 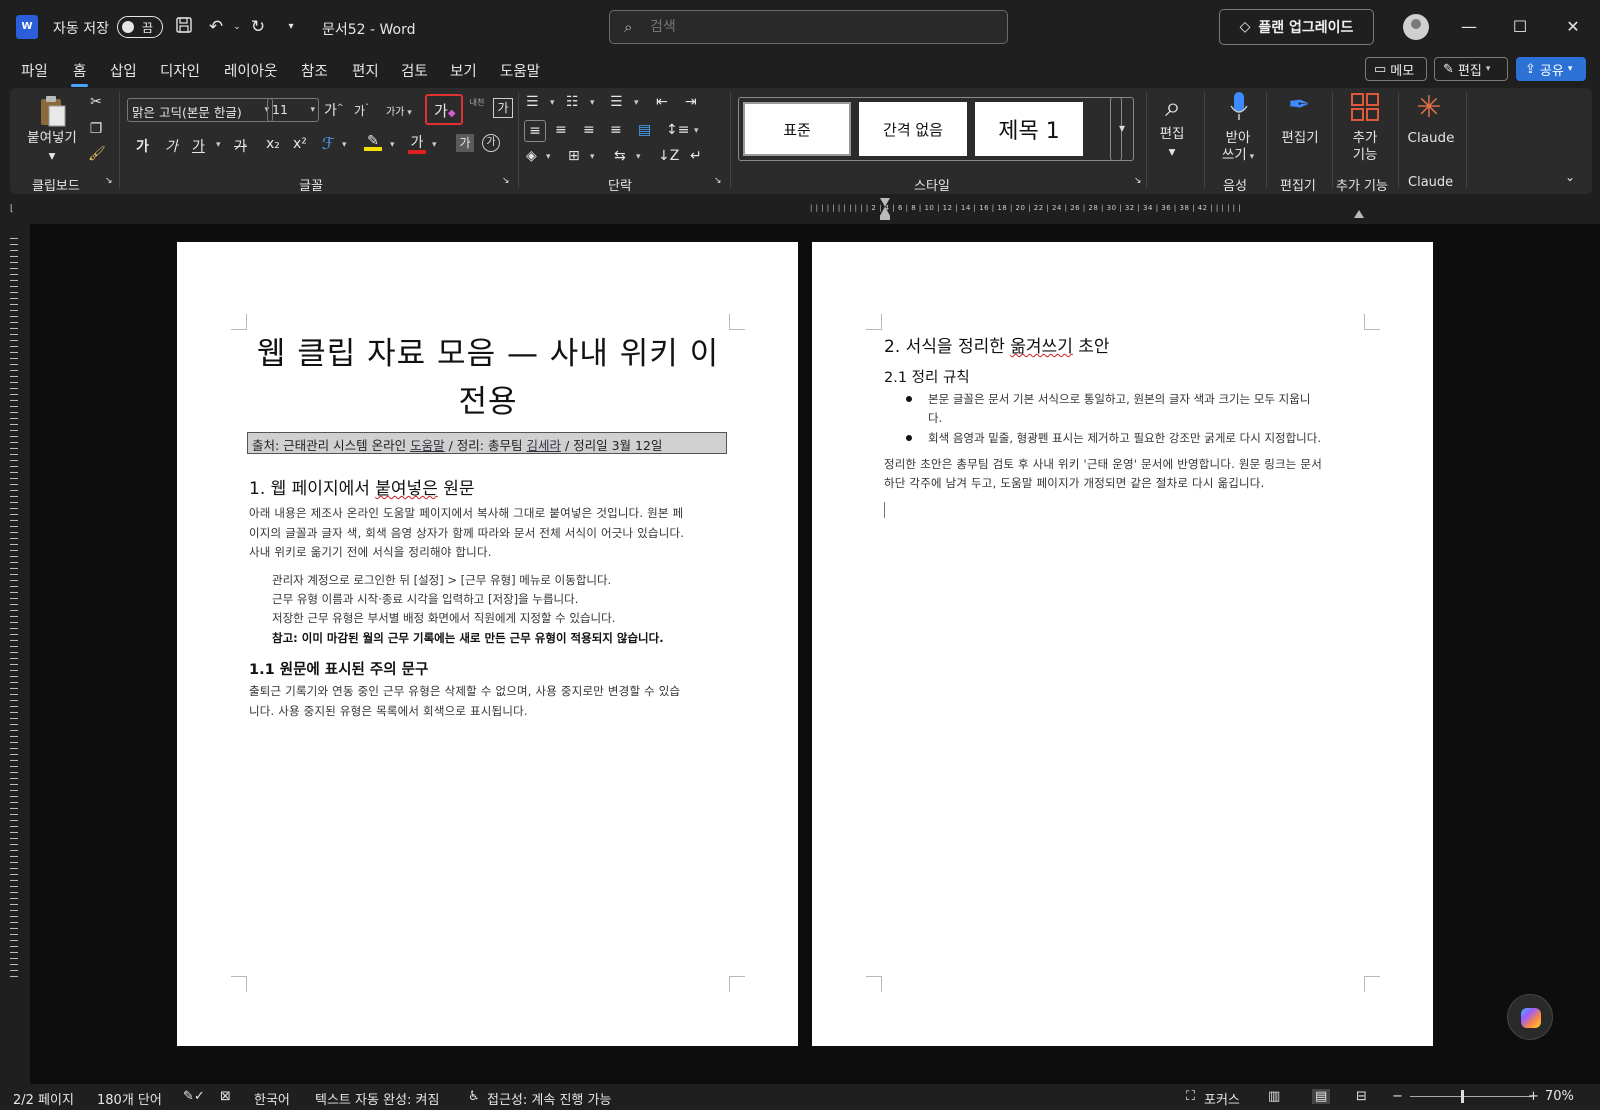 What do you see at coordinates (1533, 1096) in the screenshot?
I see `zoom-in-icon: +` at bounding box center [1533, 1096].